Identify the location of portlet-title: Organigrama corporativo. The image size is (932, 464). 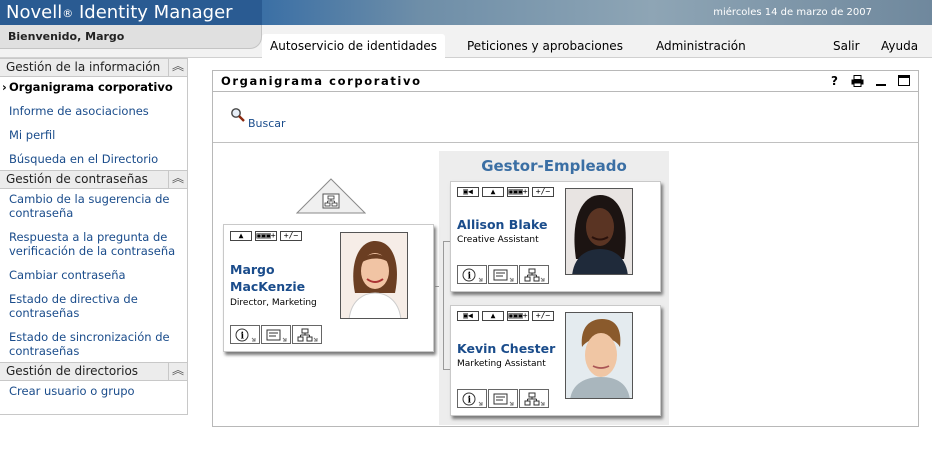
(321, 81).